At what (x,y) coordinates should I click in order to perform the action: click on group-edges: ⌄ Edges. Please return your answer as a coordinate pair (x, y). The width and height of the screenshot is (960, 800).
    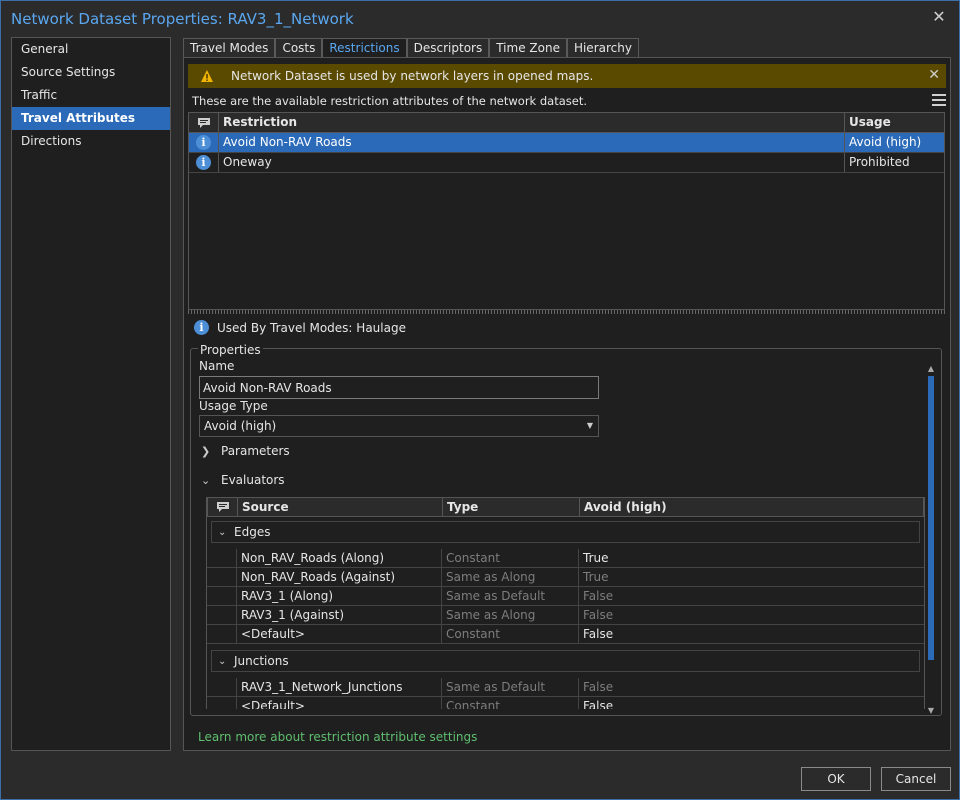
    Looking at the image, I should click on (565, 532).